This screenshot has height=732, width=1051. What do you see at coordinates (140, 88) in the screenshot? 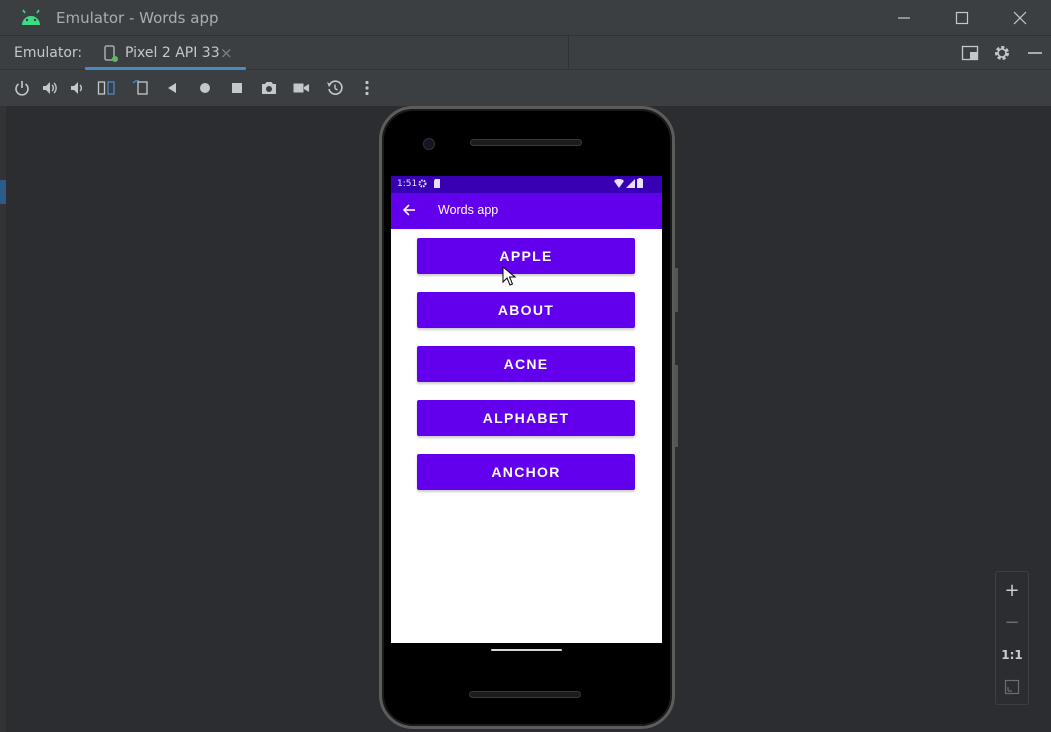
I see `rotate-right-icon` at bounding box center [140, 88].